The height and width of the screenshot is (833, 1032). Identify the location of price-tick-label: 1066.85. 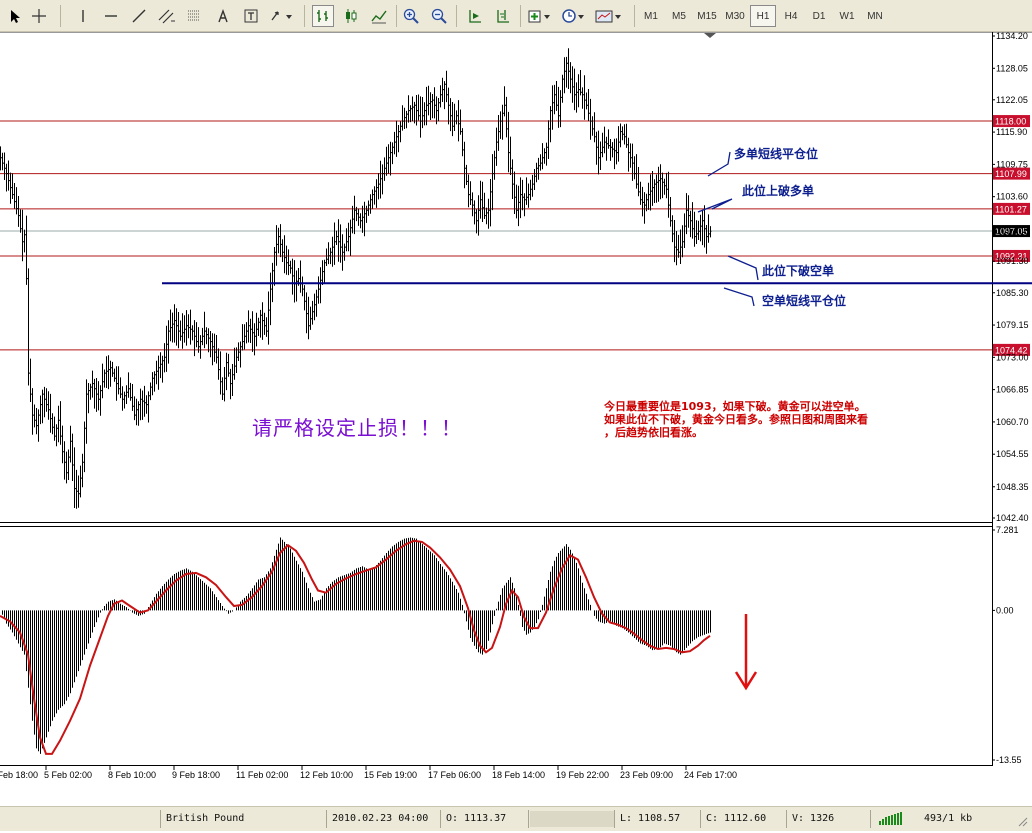
(1012, 390).